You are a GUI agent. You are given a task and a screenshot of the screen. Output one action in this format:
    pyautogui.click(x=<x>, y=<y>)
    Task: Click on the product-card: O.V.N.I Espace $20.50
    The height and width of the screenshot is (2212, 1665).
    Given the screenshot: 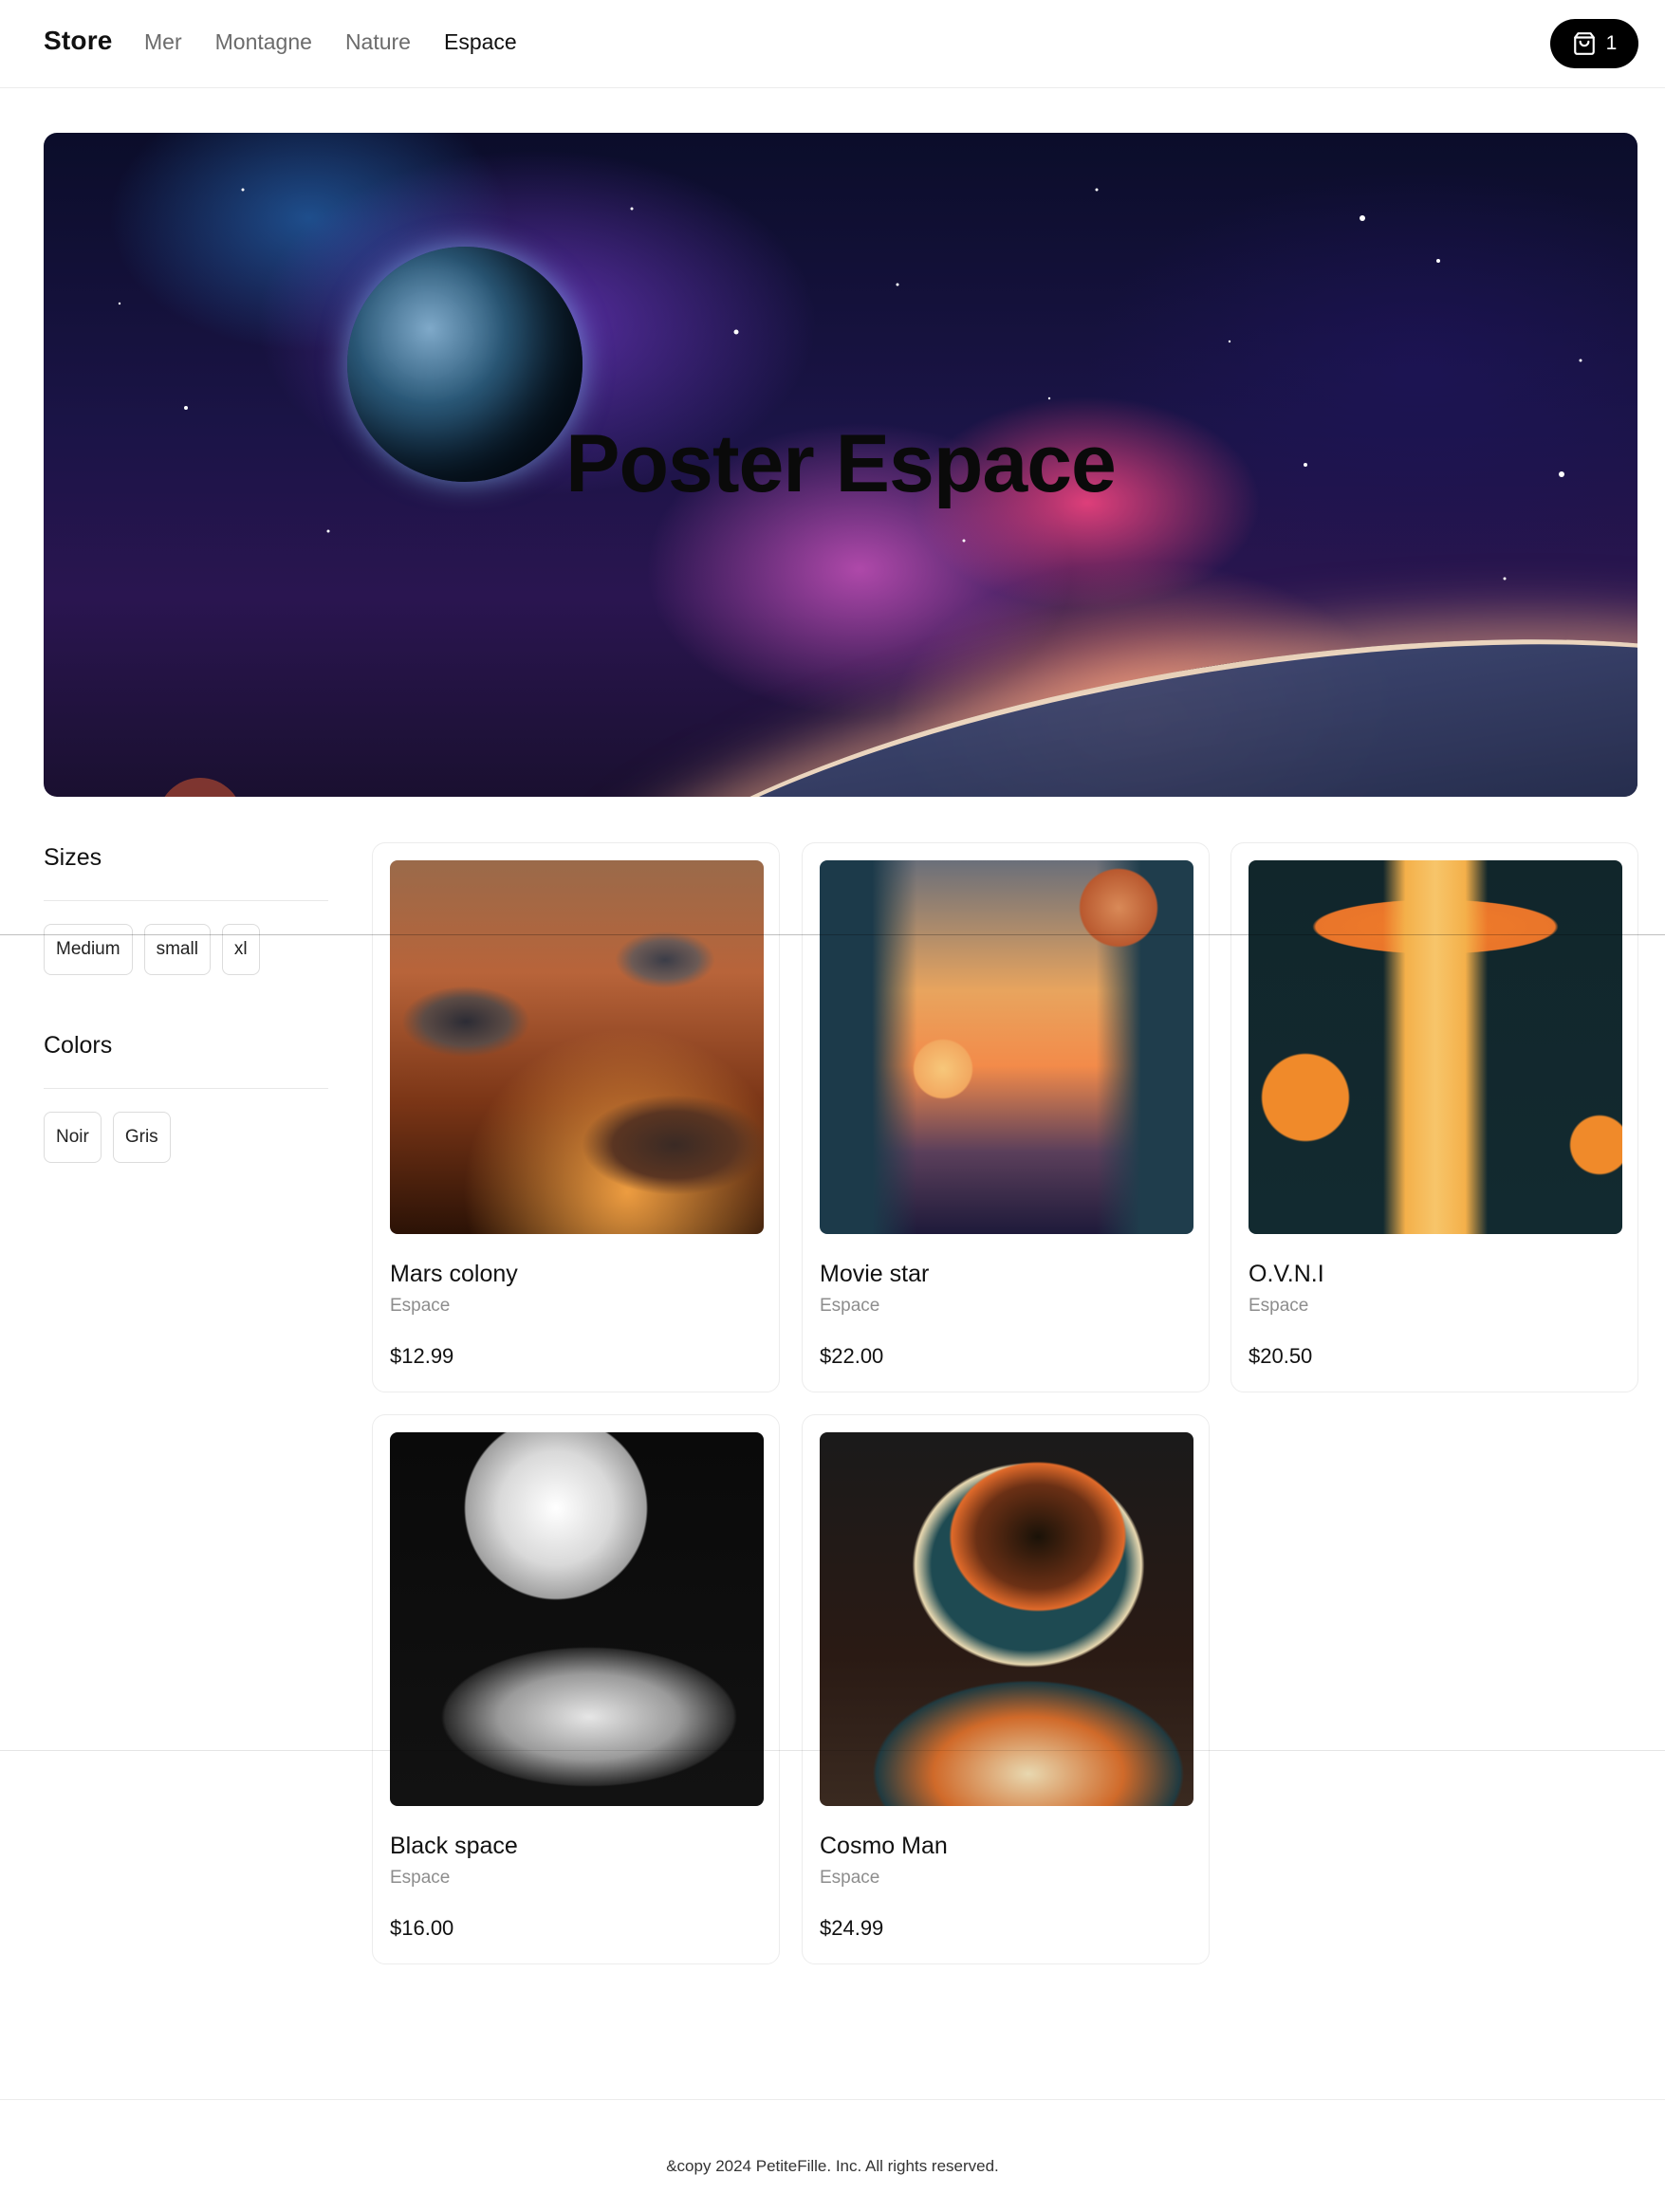 What is the action you would take?
    pyautogui.click(x=1434, y=1117)
    